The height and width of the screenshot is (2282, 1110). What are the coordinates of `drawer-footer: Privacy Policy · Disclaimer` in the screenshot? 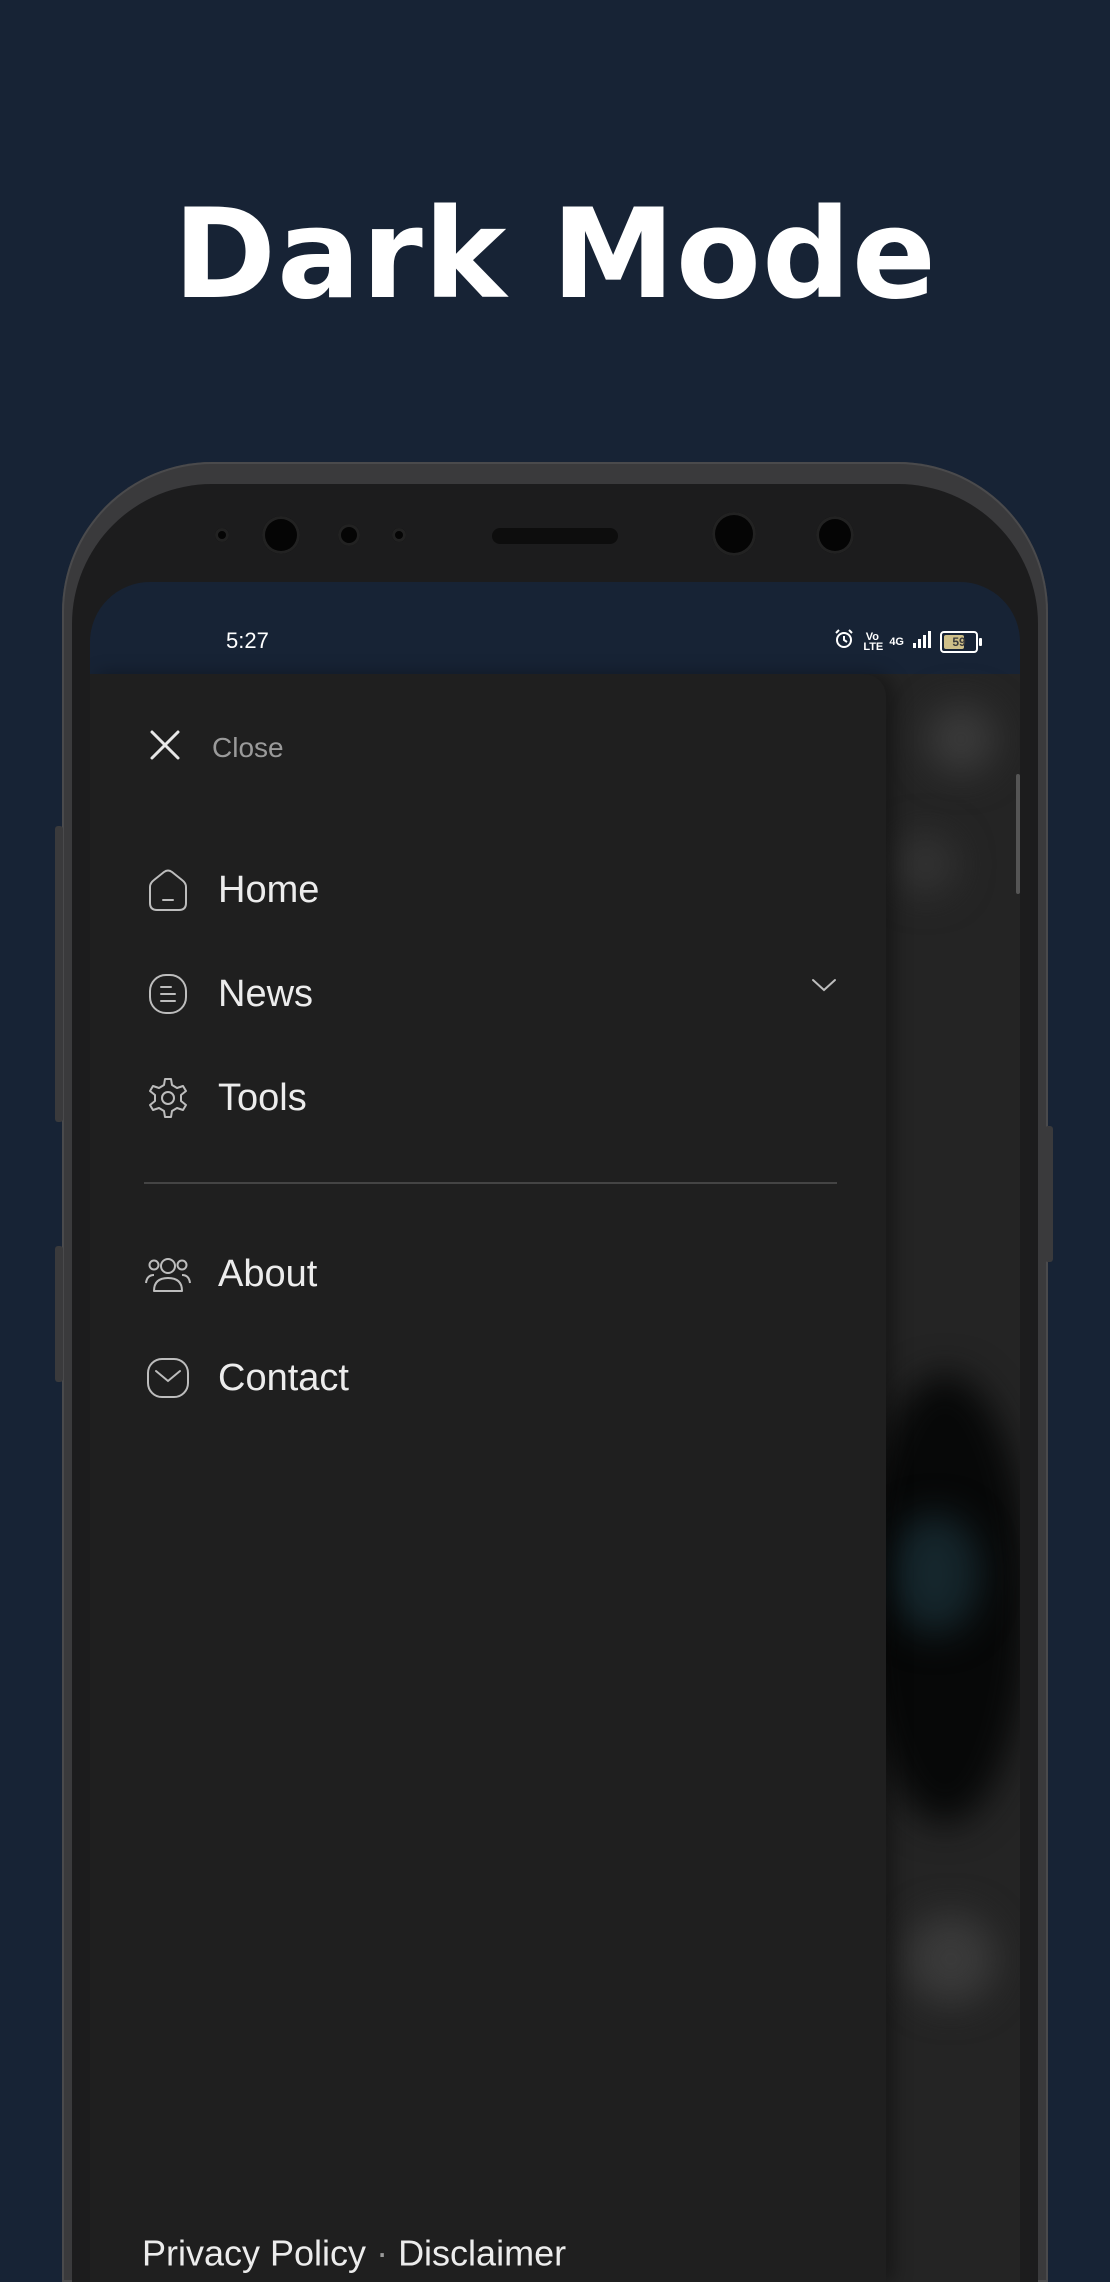 It's located at (354, 2256).